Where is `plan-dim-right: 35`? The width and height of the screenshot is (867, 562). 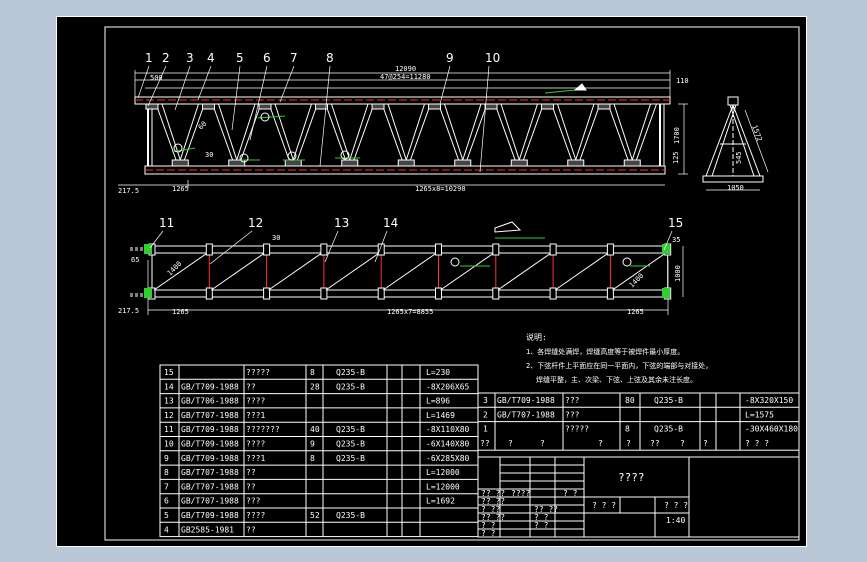
plan-dim-right: 35 is located at coordinates (676, 240).